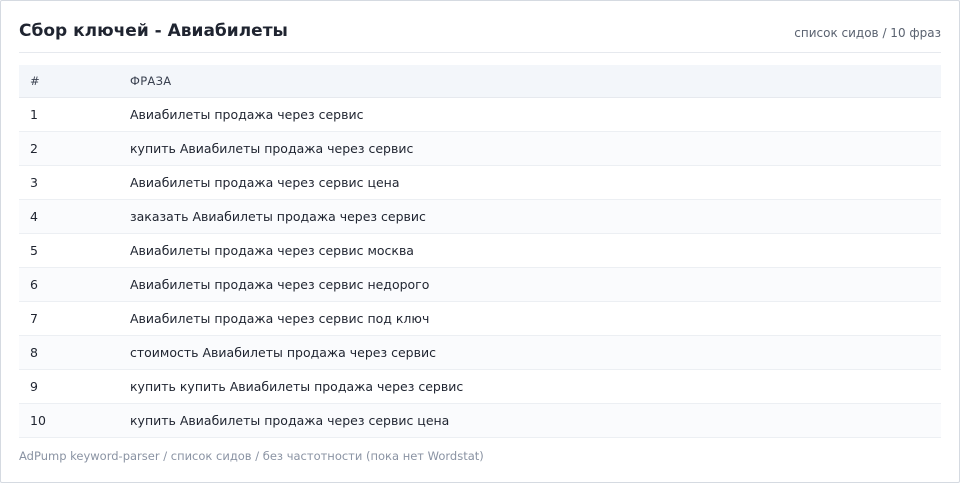 The width and height of the screenshot is (960, 483). I want to click on row-number: 1, so click(74, 114).